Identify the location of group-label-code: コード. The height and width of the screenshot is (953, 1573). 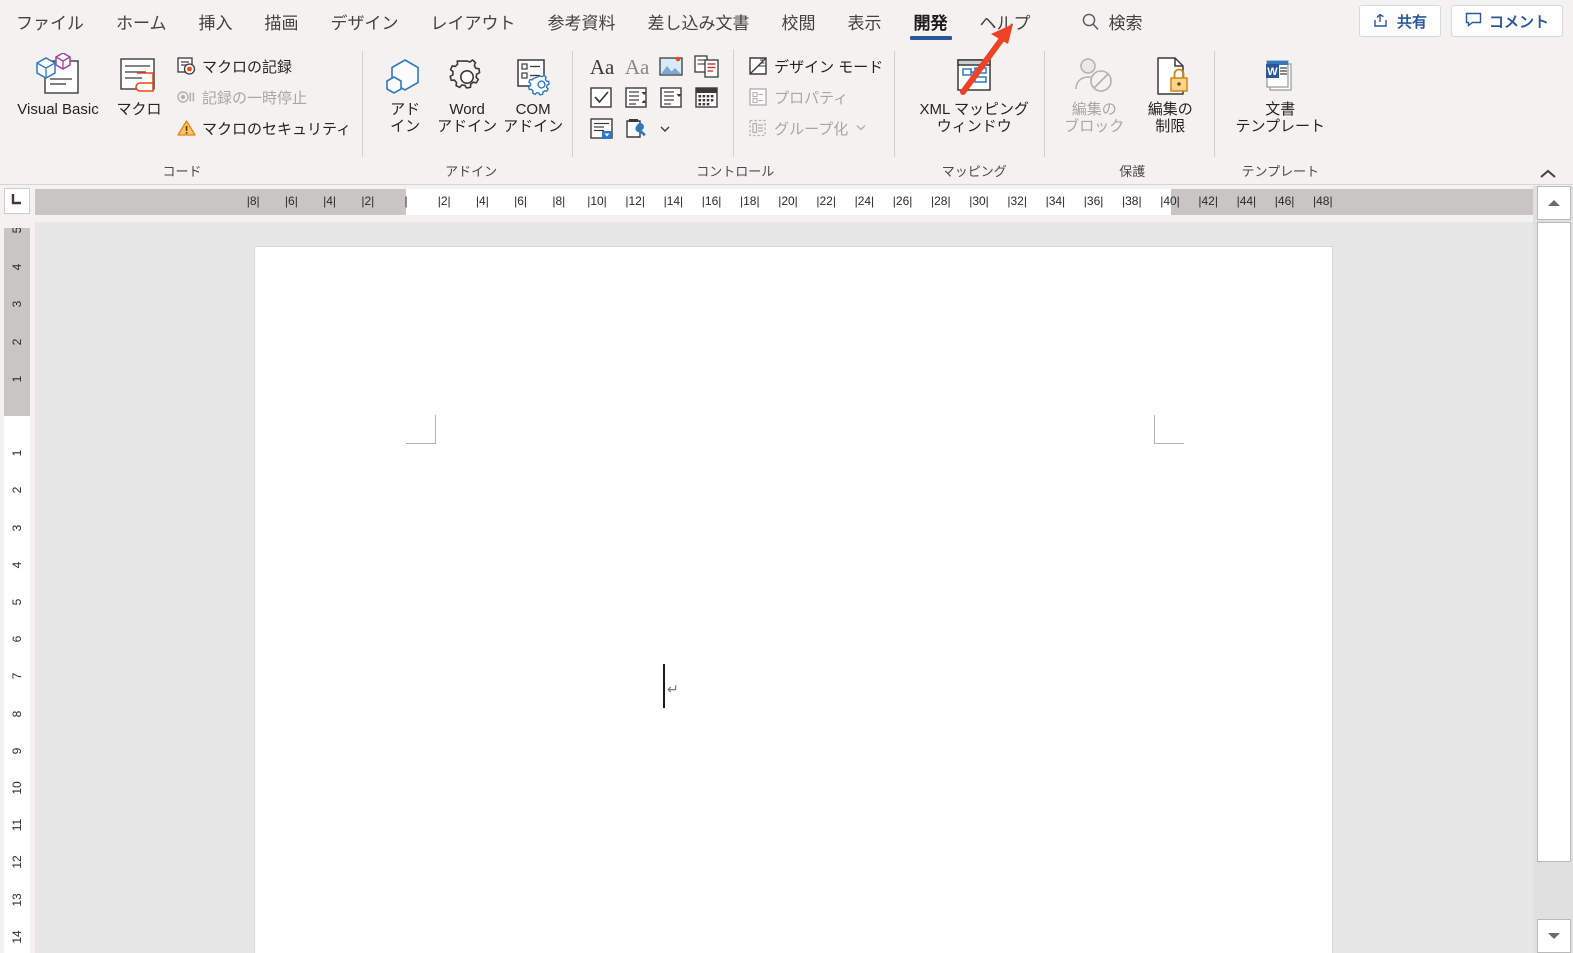
(182, 171).